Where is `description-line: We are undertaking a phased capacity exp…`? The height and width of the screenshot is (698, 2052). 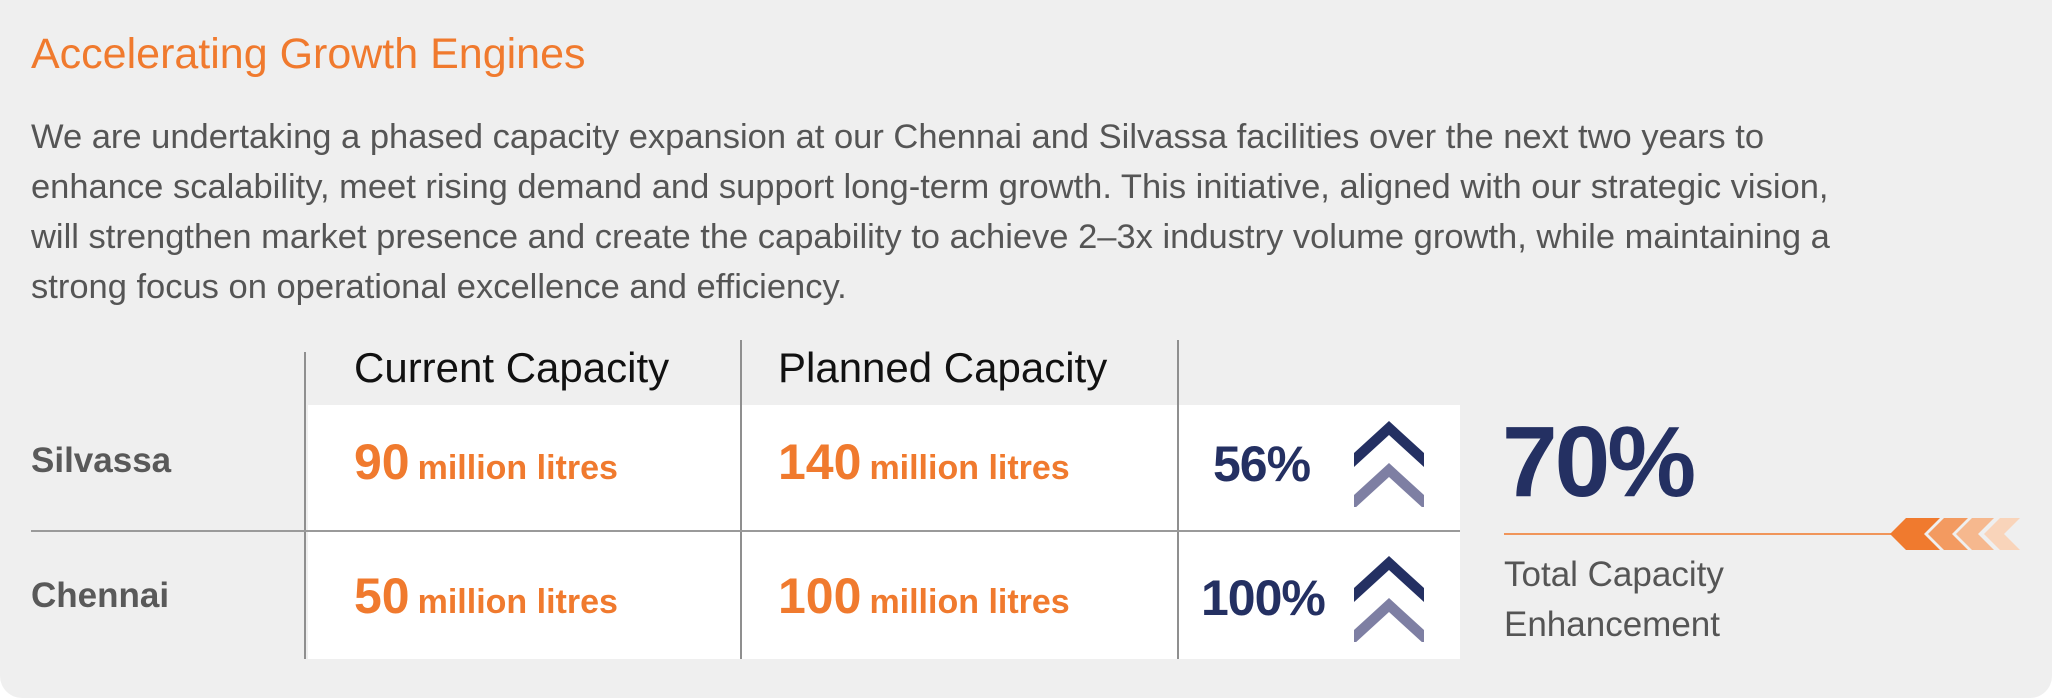
description-line: We are undertaking a phased capacity exp… is located at coordinates (898, 137).